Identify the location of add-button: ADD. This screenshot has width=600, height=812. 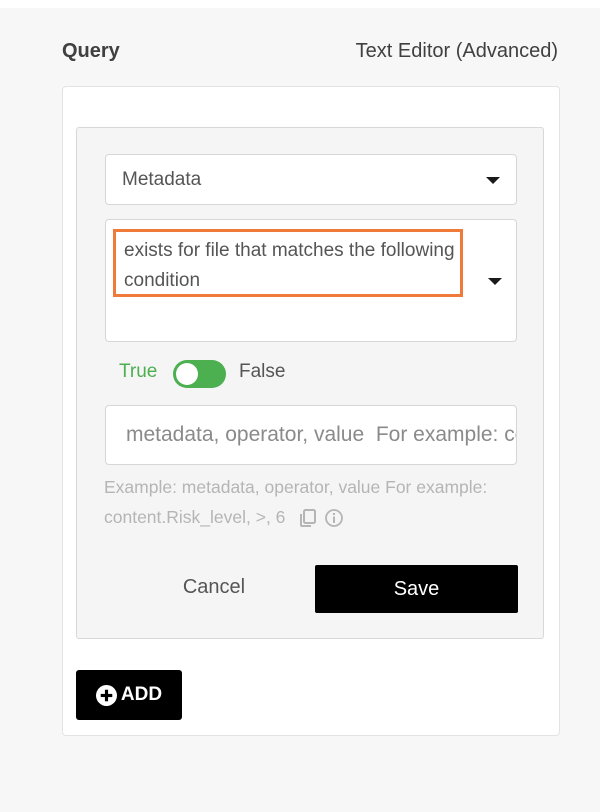
(129, 695).